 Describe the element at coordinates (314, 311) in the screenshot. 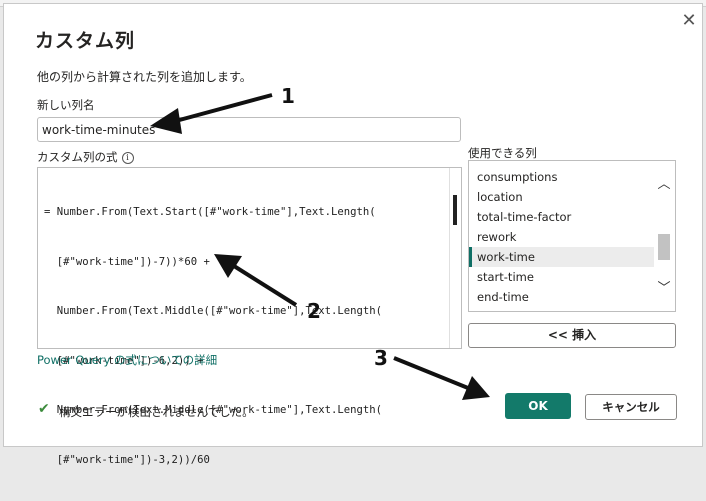

I see `annotation-number-2: 2` at that location.